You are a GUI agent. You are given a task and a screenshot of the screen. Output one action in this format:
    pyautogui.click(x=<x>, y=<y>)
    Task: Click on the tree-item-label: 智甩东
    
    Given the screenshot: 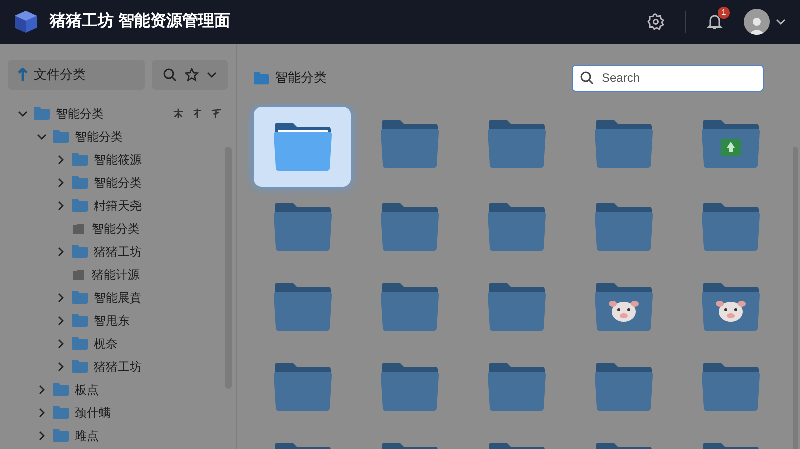 What is the action you would take?
    pyautogui.click(x=112, y=321)
    